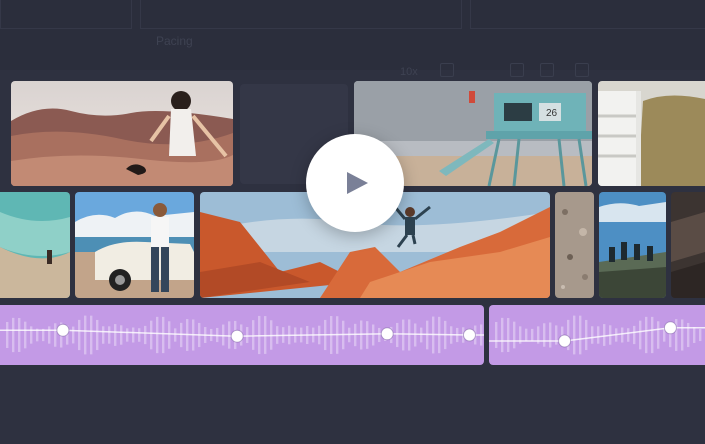 Image resolution: width=705 pixels, height=444 pixels. I want to click on gravel-clip, so click(574, 245).